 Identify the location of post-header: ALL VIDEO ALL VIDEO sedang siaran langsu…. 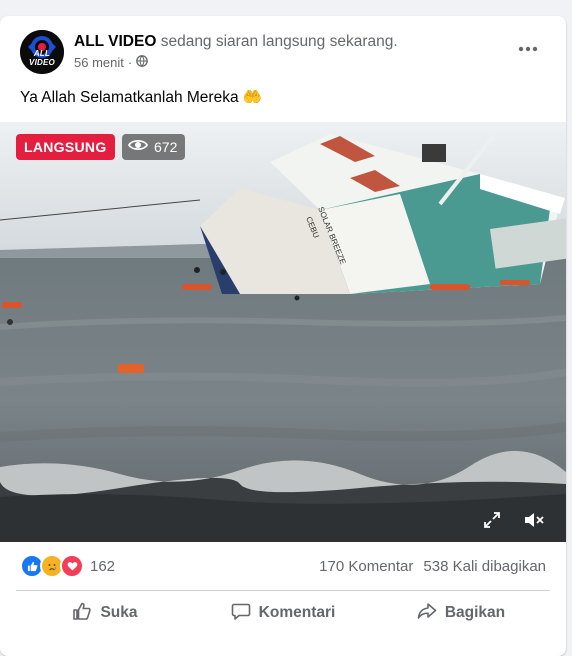
(283, 52).